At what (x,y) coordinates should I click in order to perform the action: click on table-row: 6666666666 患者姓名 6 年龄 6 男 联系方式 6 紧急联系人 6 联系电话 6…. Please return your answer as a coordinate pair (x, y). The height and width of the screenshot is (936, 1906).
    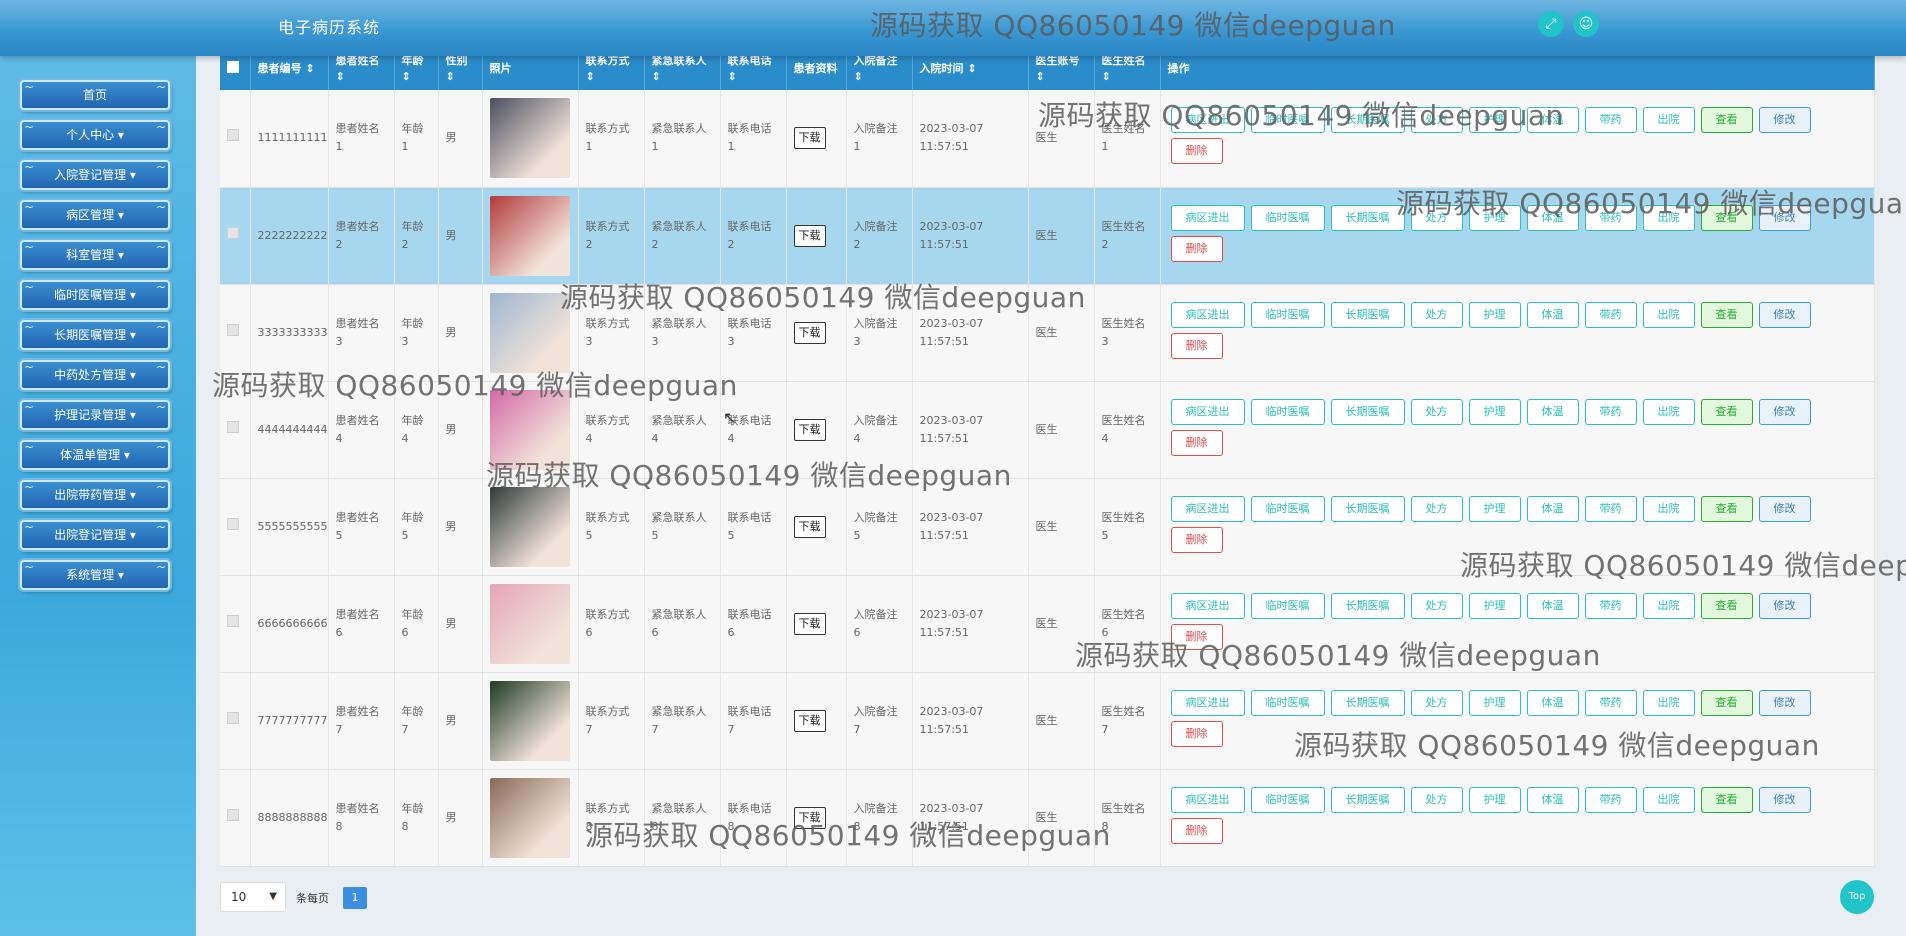
    Looking at the image, I should click on (1047, 624).